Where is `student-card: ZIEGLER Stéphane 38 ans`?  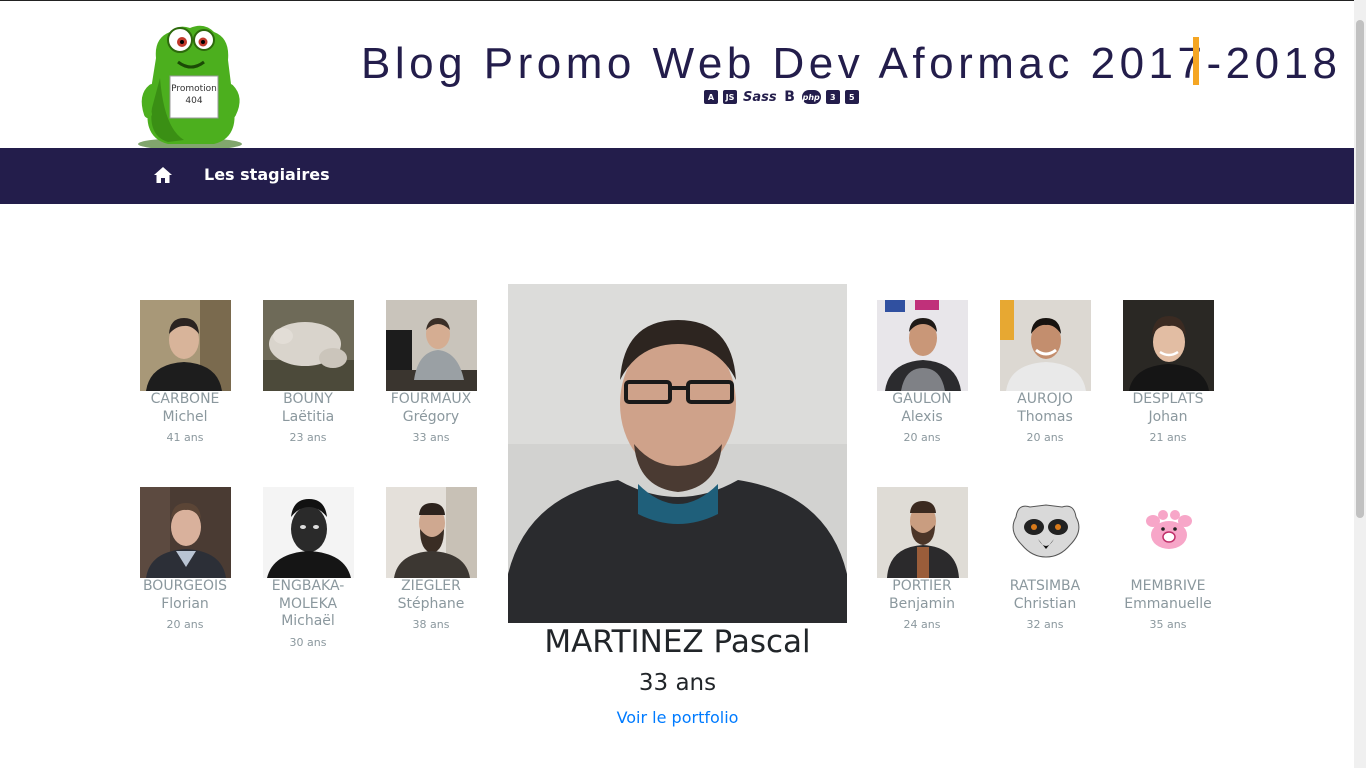
student-card: ZIEGLER Stéphane 38 ans is located at coordinates (431, 559).